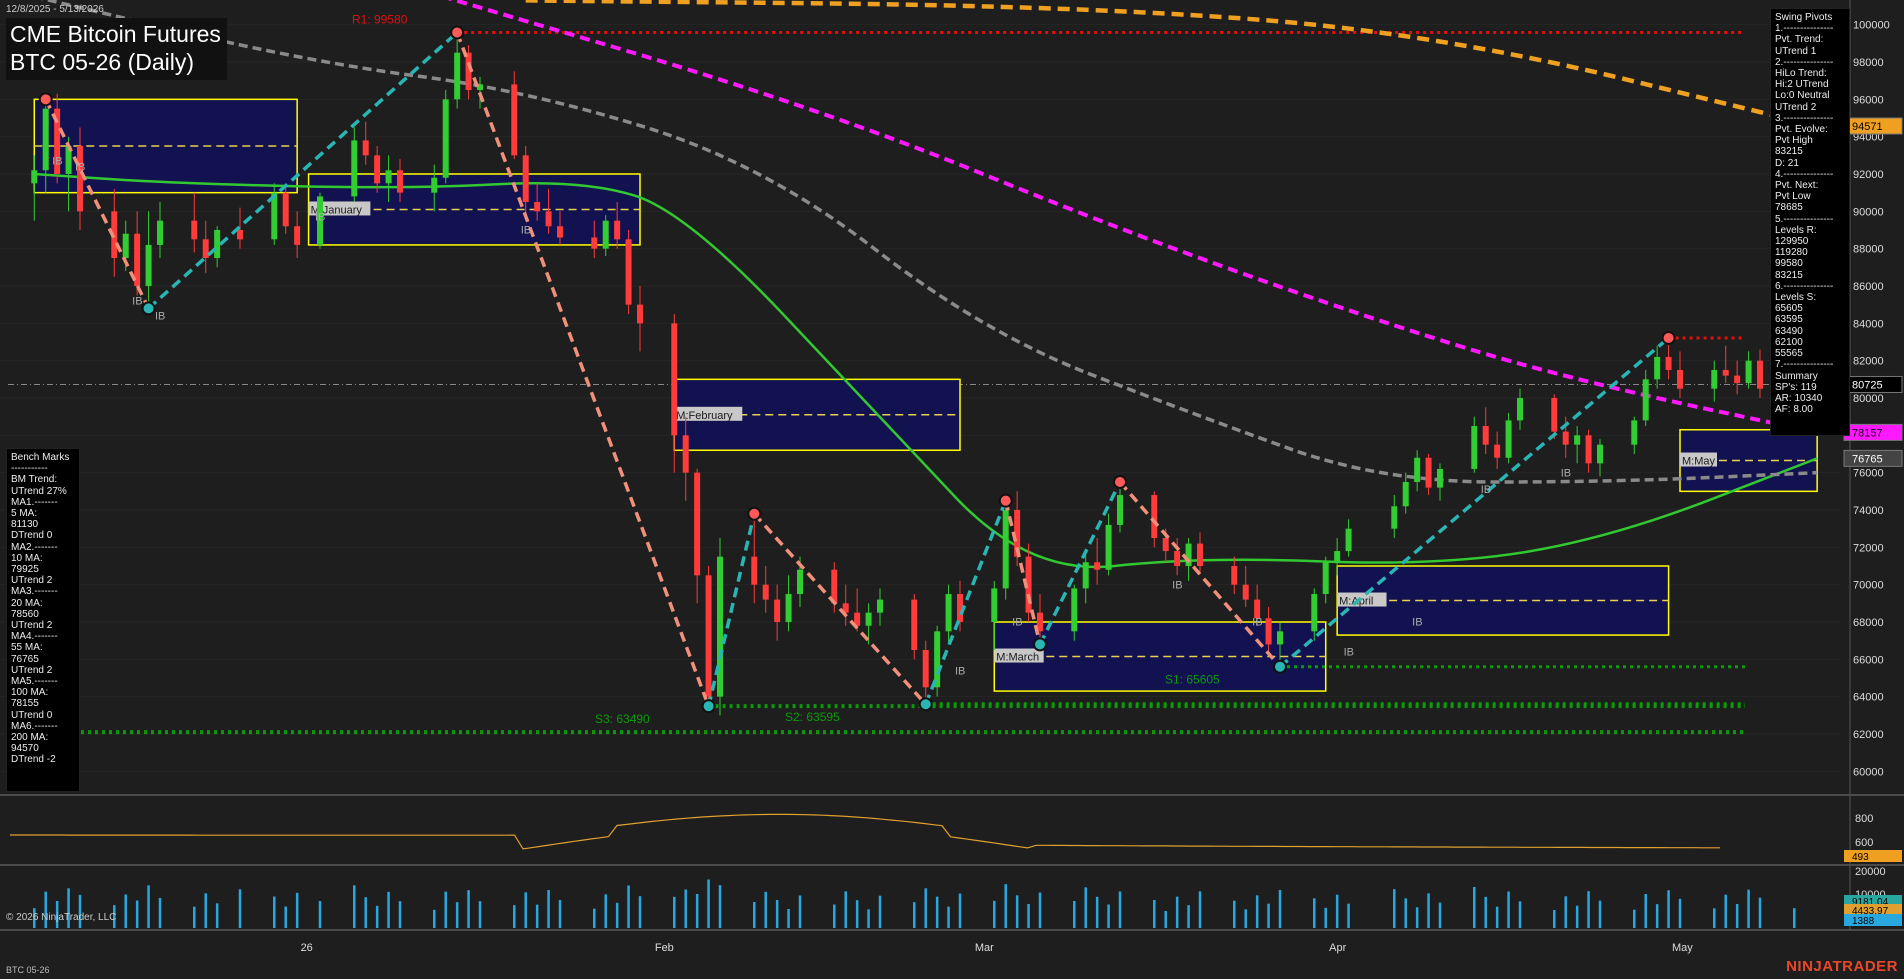 The height and width of the screenshot is (979, 1904). What do you see at coordinates (1699, 462) in the screenshot?
I see `ib-box-label: M:May` at bounding box center [1699, 462].